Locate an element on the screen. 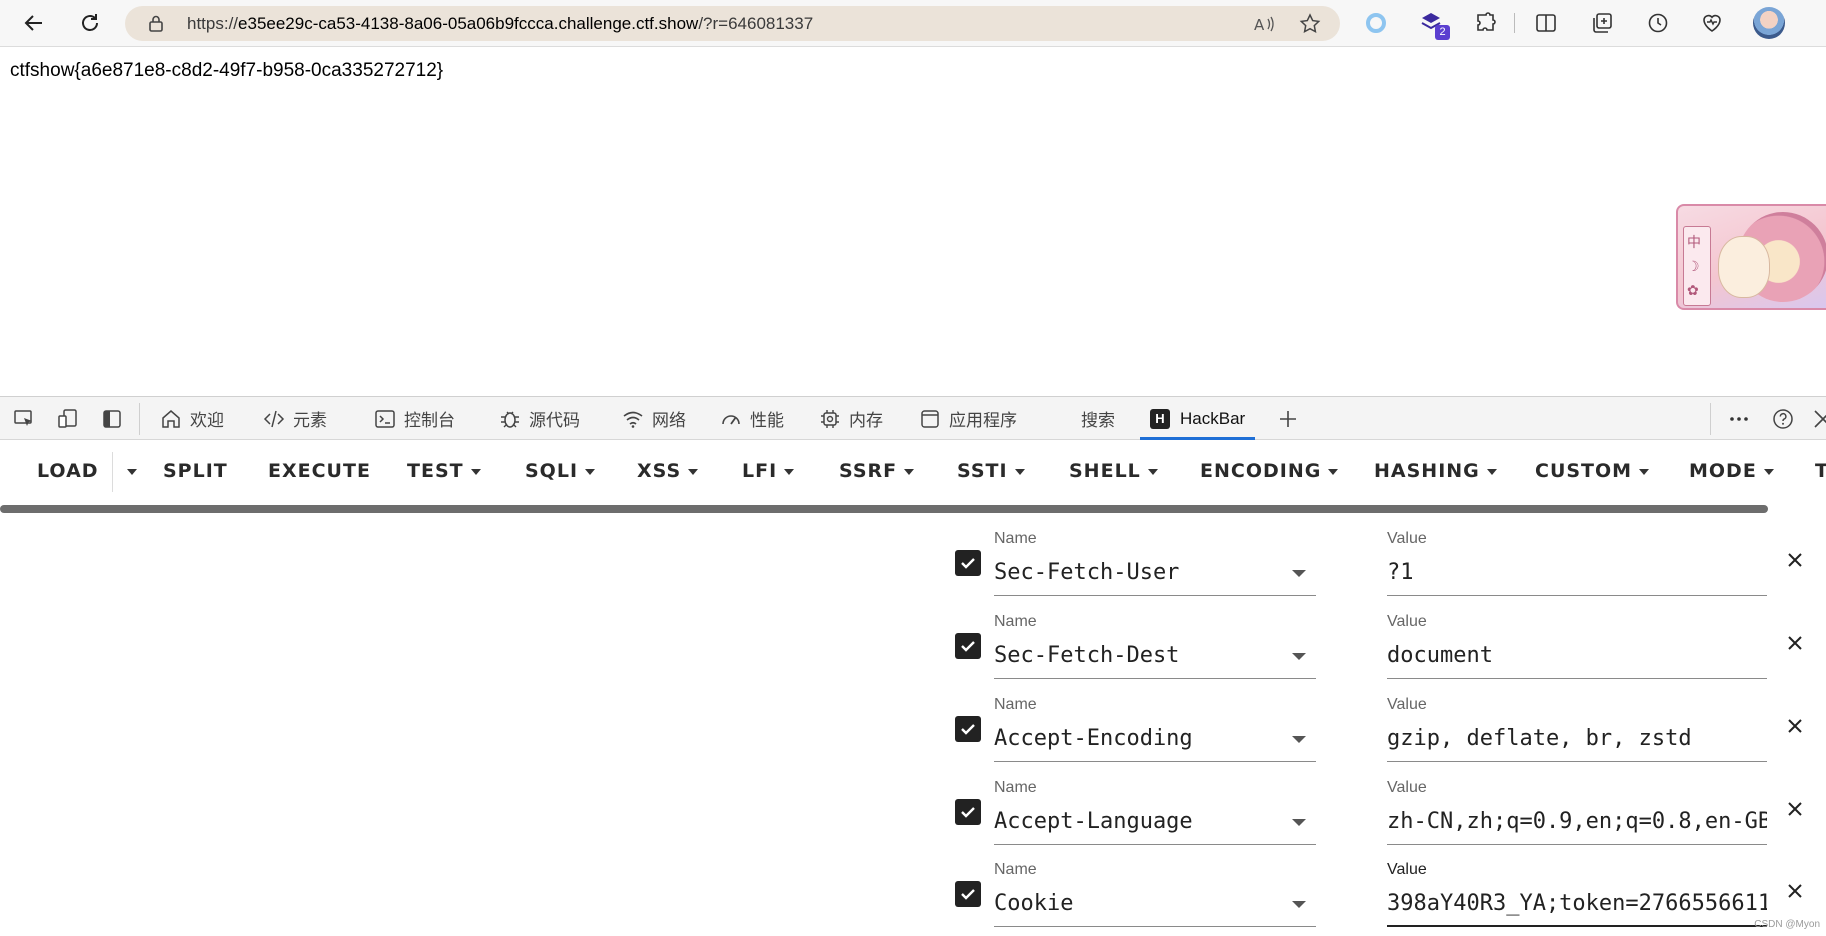  shell-menu: SHELL is located at coordinates (1113, 471).